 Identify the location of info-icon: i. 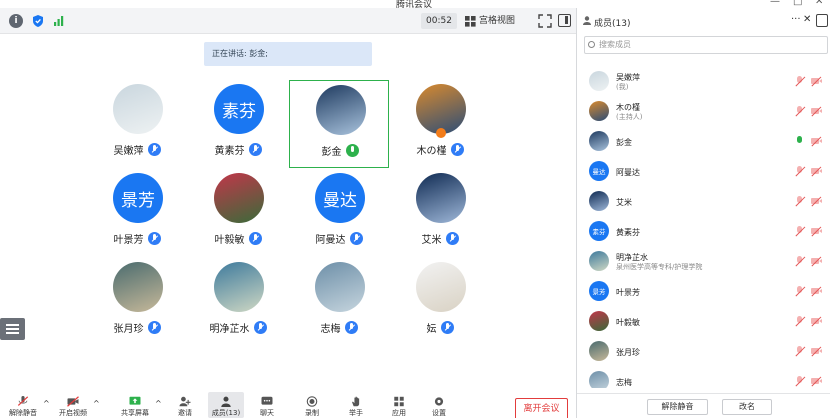
(16, 21).